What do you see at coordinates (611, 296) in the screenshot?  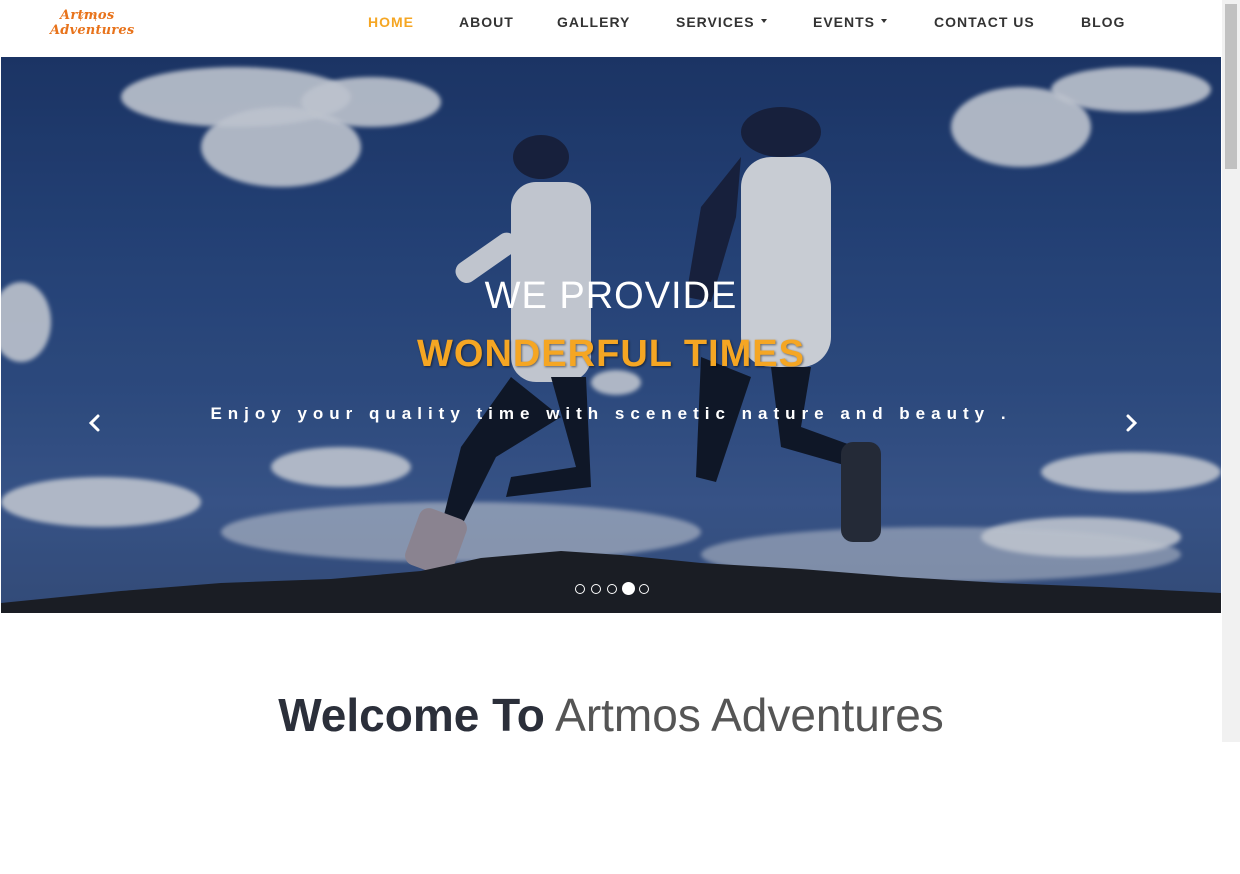 I see `hero-heading: WE PROVIDE` at bounding box center [611, 296].